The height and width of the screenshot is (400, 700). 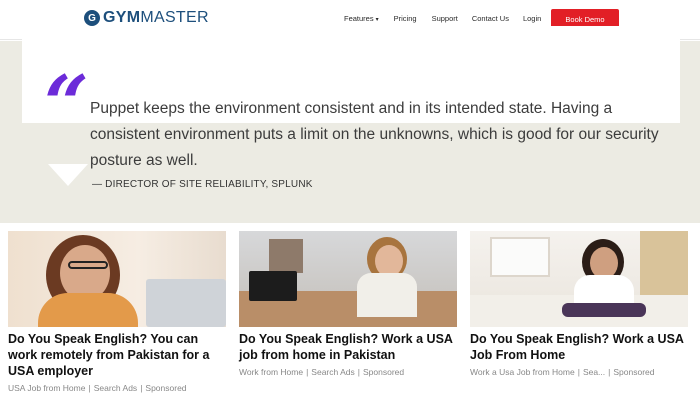 What do you see at coordinates (579, 279) in the screenshot?
I see `ad-image-woman-bed-laptop` at bounding box center [579, 279].